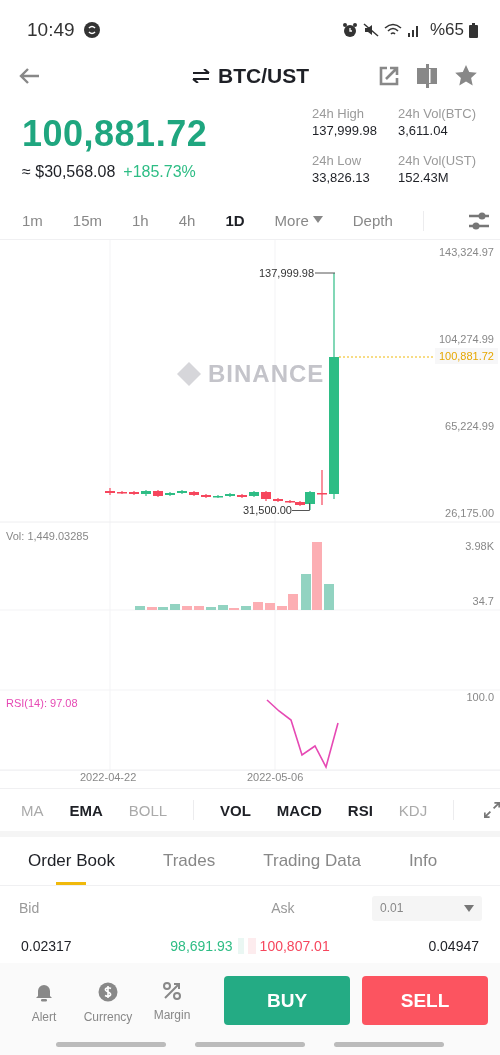 The height and width of the screenshot is (1055, 500). I want to click on stat-label: 24h Vol(UST), so click(438, 160).